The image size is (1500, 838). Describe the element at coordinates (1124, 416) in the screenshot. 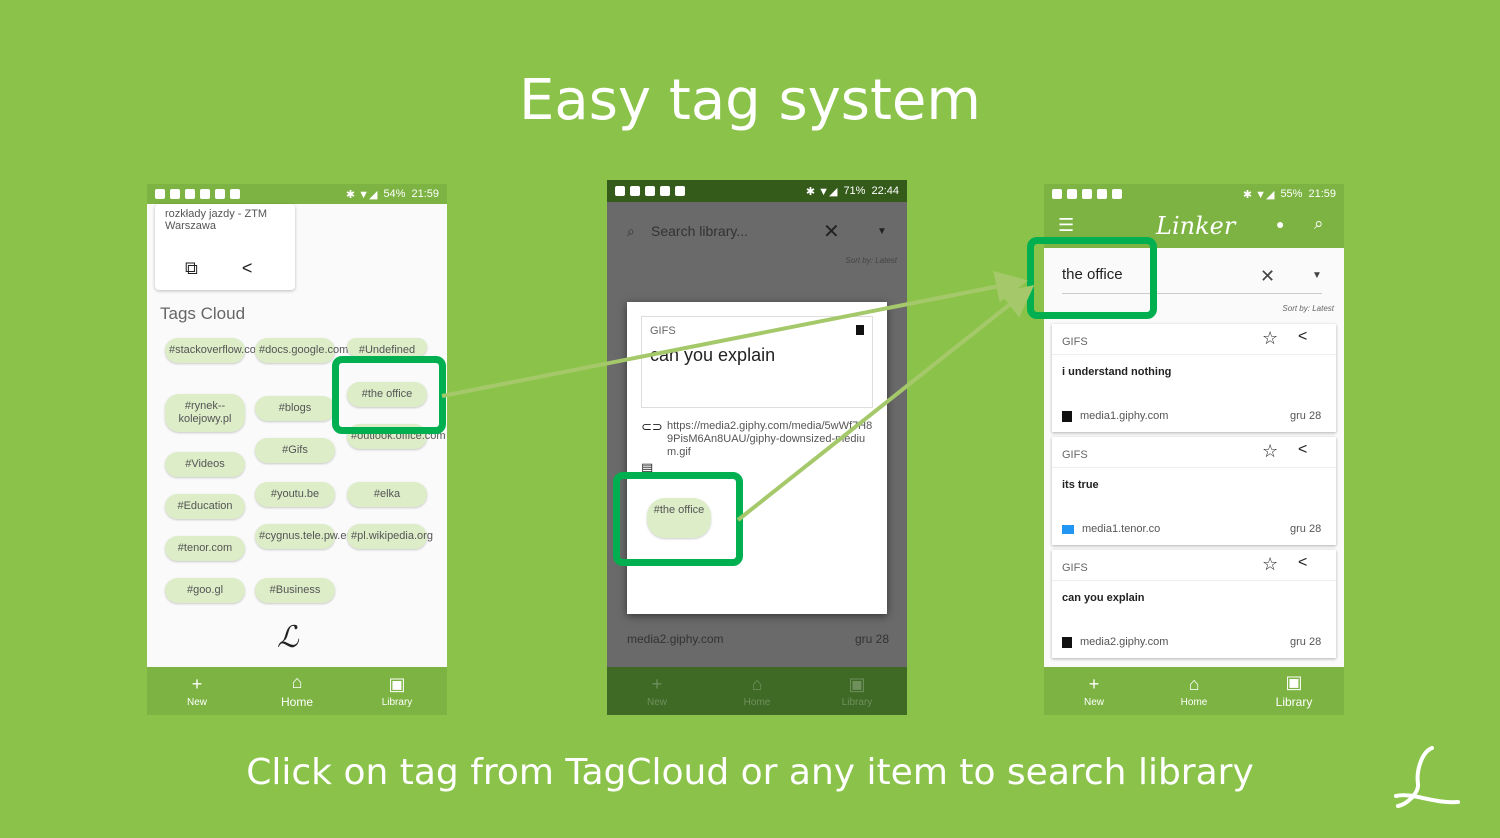

I see `item-source: media1.giphy.com` at that location.